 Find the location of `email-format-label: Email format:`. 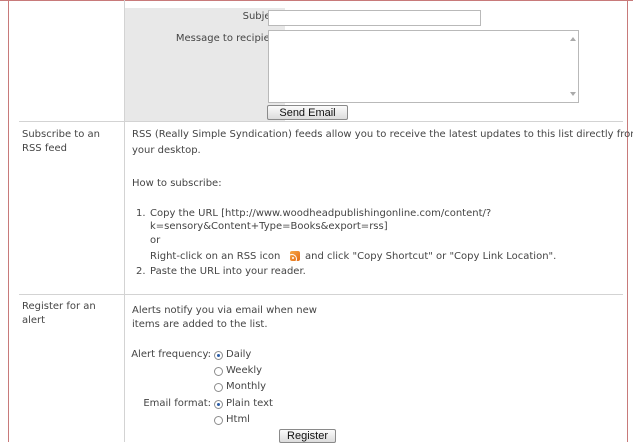

email-format-label: Email format: is located at coordinates (177, 403).